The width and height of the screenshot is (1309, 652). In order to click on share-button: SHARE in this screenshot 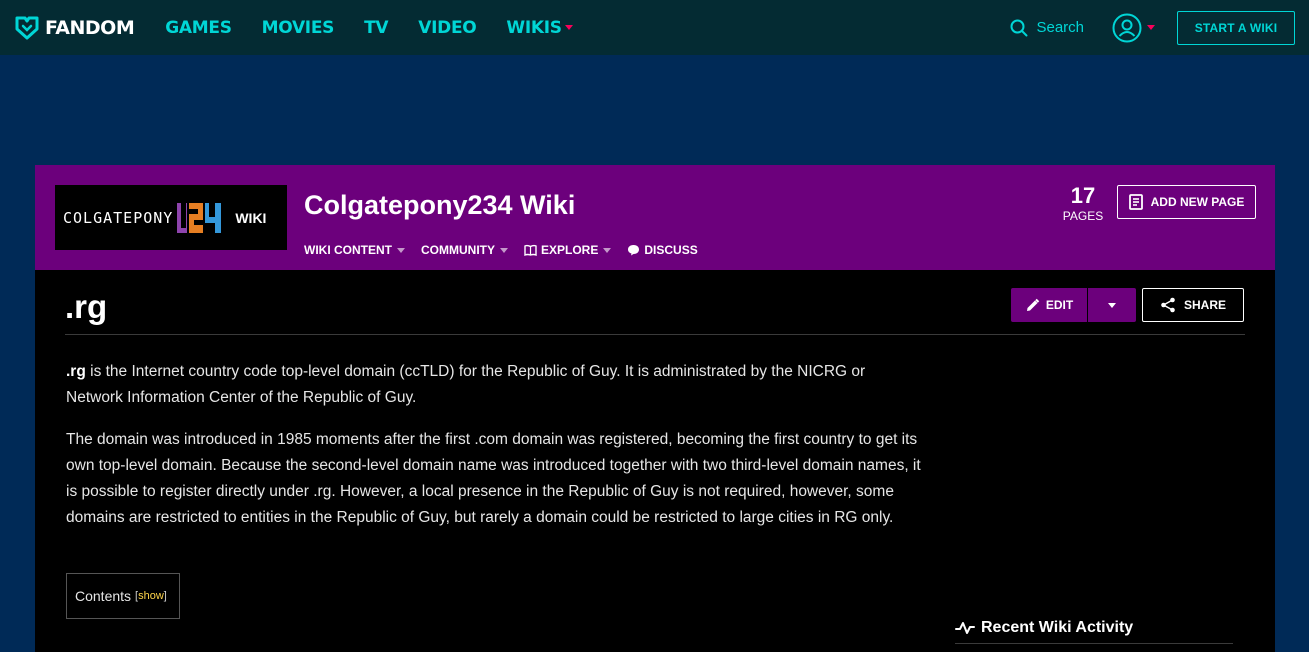, I will do `click(1193, 305)`.